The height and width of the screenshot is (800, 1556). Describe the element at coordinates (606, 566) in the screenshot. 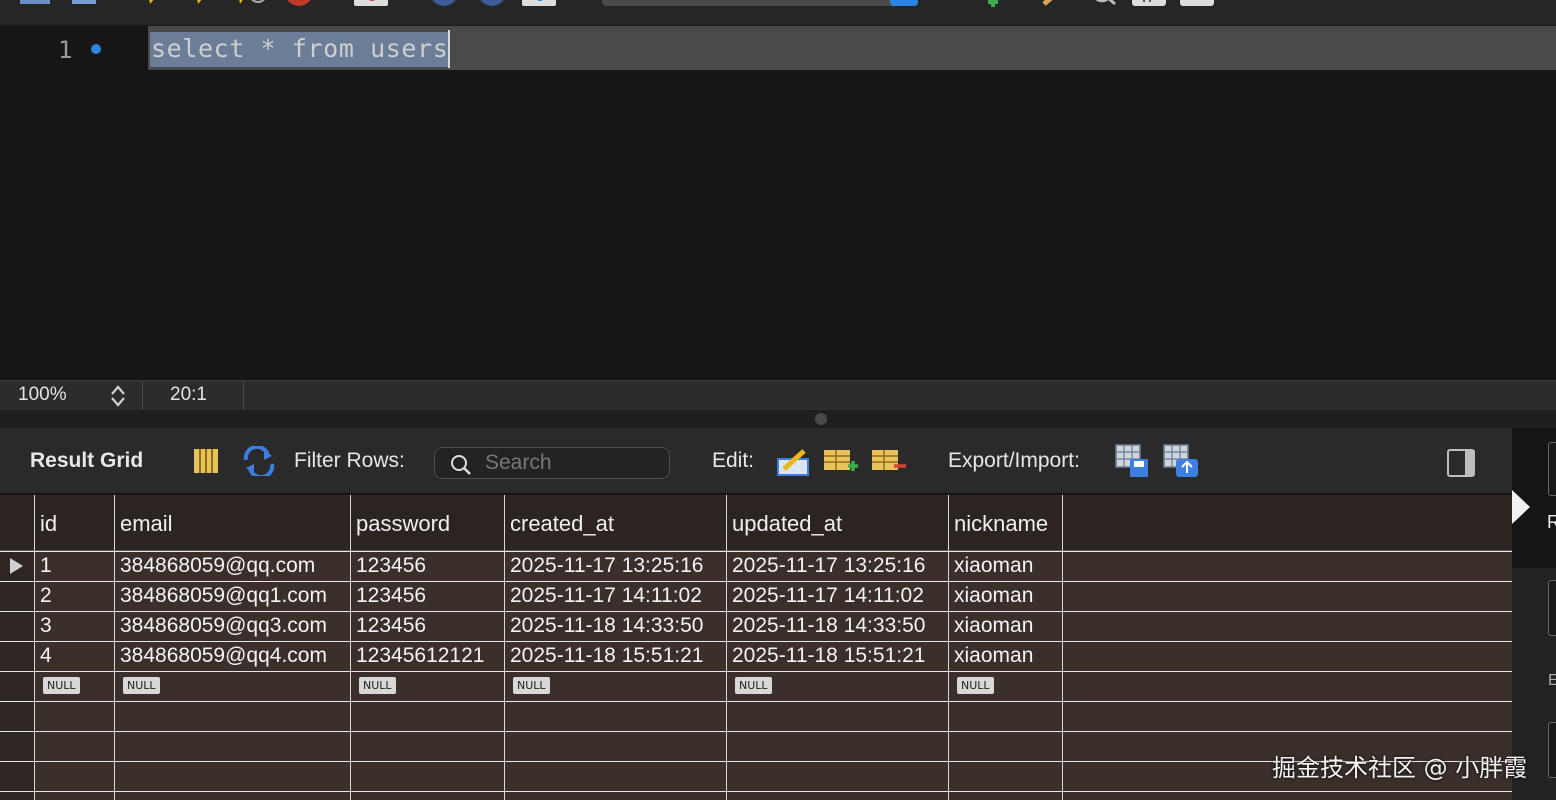

I see `cell-created-at: 2025-11-17 13:25:16` at that location.